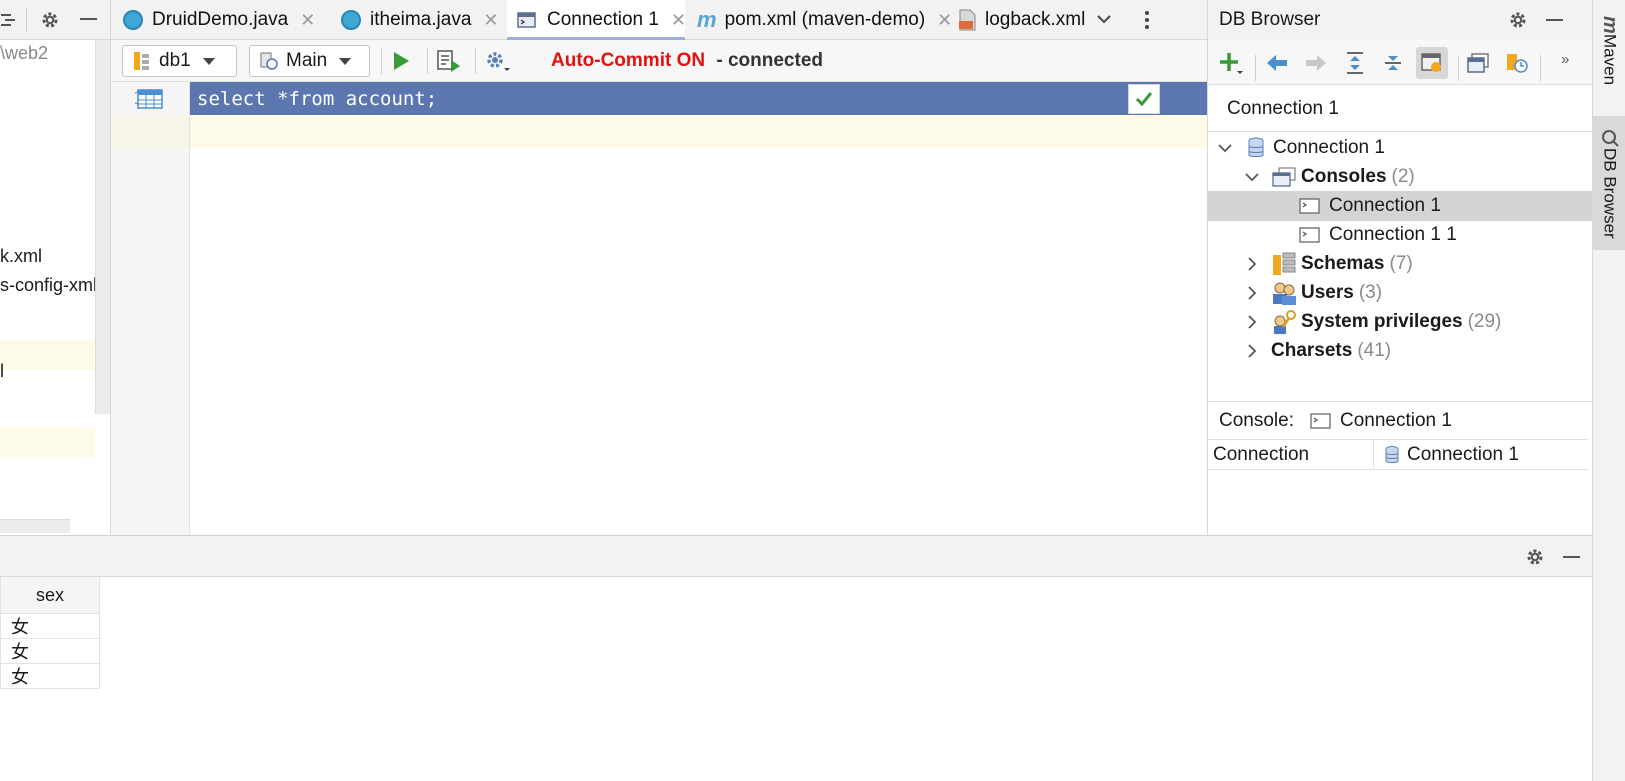 The image size is (1625, 781). Describe the element at coordinates (1484, 321) in the screenshot. I see `tree-count: (29)` at that location.